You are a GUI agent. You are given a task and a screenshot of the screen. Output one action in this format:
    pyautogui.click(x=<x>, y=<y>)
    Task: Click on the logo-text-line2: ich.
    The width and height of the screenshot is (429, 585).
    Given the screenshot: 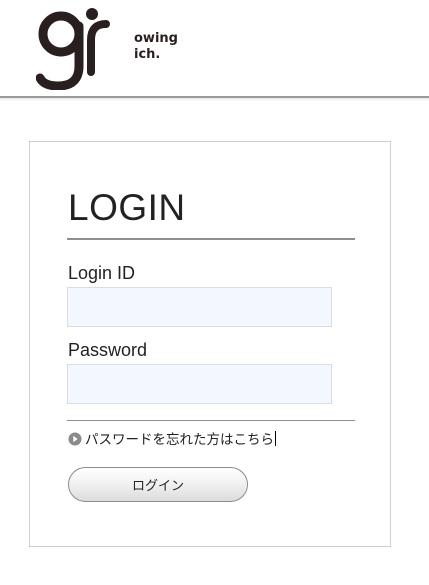 What is the action you would take?
    pyautogui.click(x=147, y=54)
    